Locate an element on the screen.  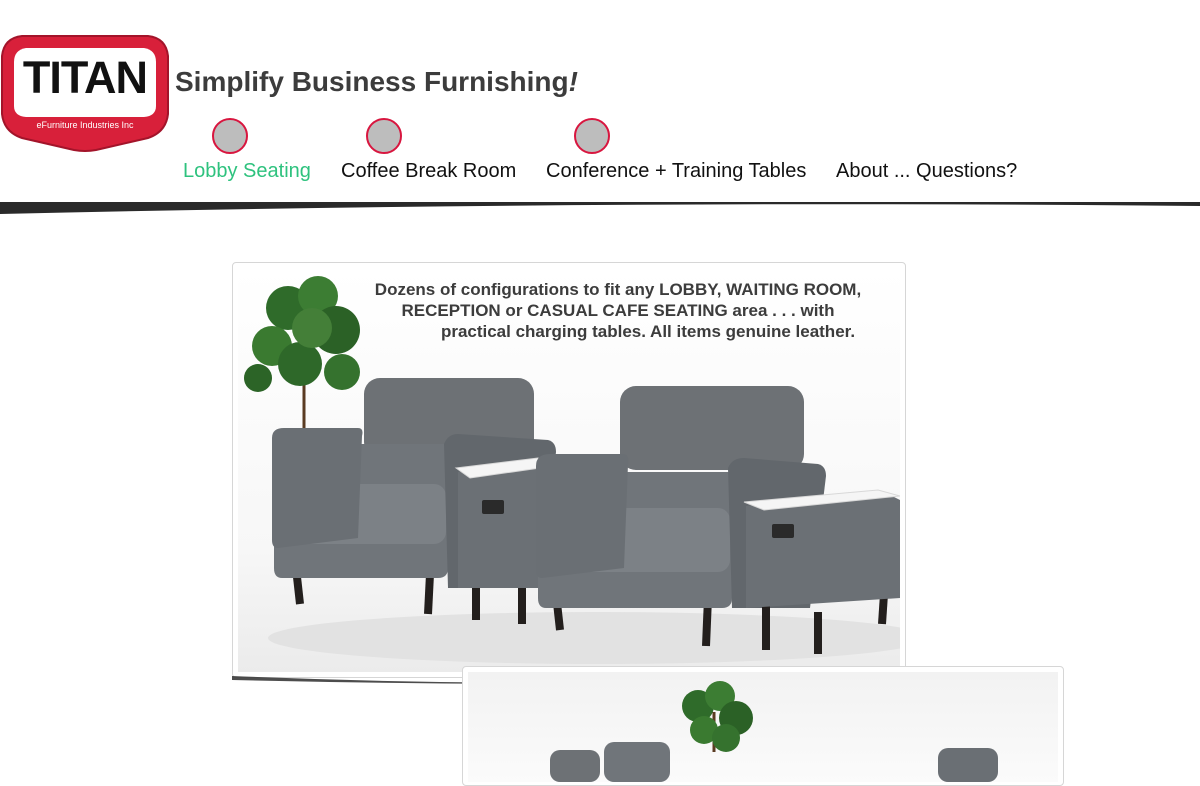
potted-plant-icon is located at coordinates (717, 716).